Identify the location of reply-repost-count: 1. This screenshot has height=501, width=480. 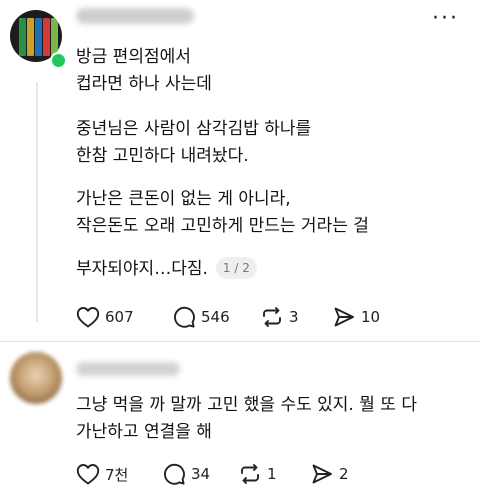
(272, 474).